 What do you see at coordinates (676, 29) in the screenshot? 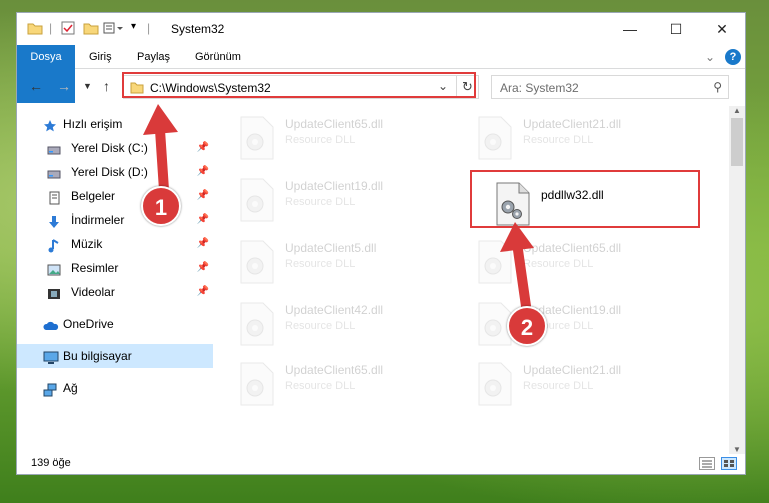
I see `maximize-button: ☐` at bounding box center [676, 29].